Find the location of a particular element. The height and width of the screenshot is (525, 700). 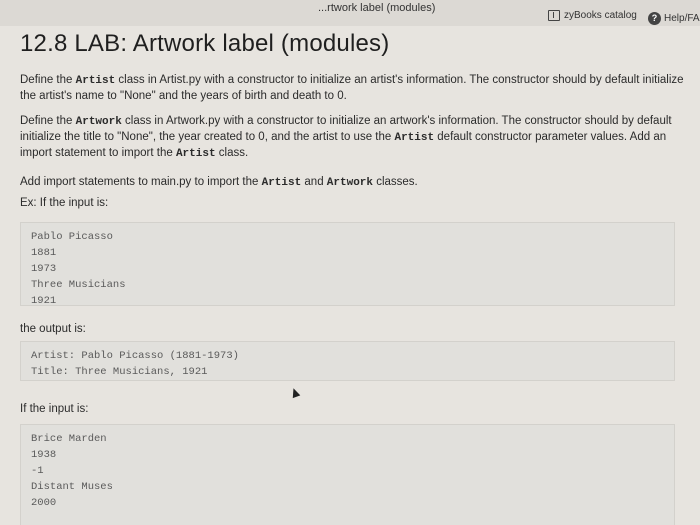

help-faq-link: ? Help/FAQ is located at coordinates (674, 18).